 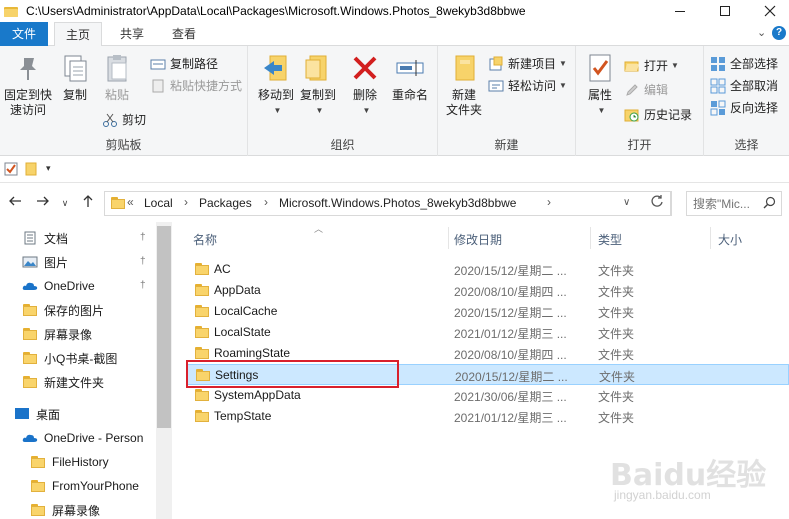 I want to click on tab-home: 主页, so click(x=78, y=34).